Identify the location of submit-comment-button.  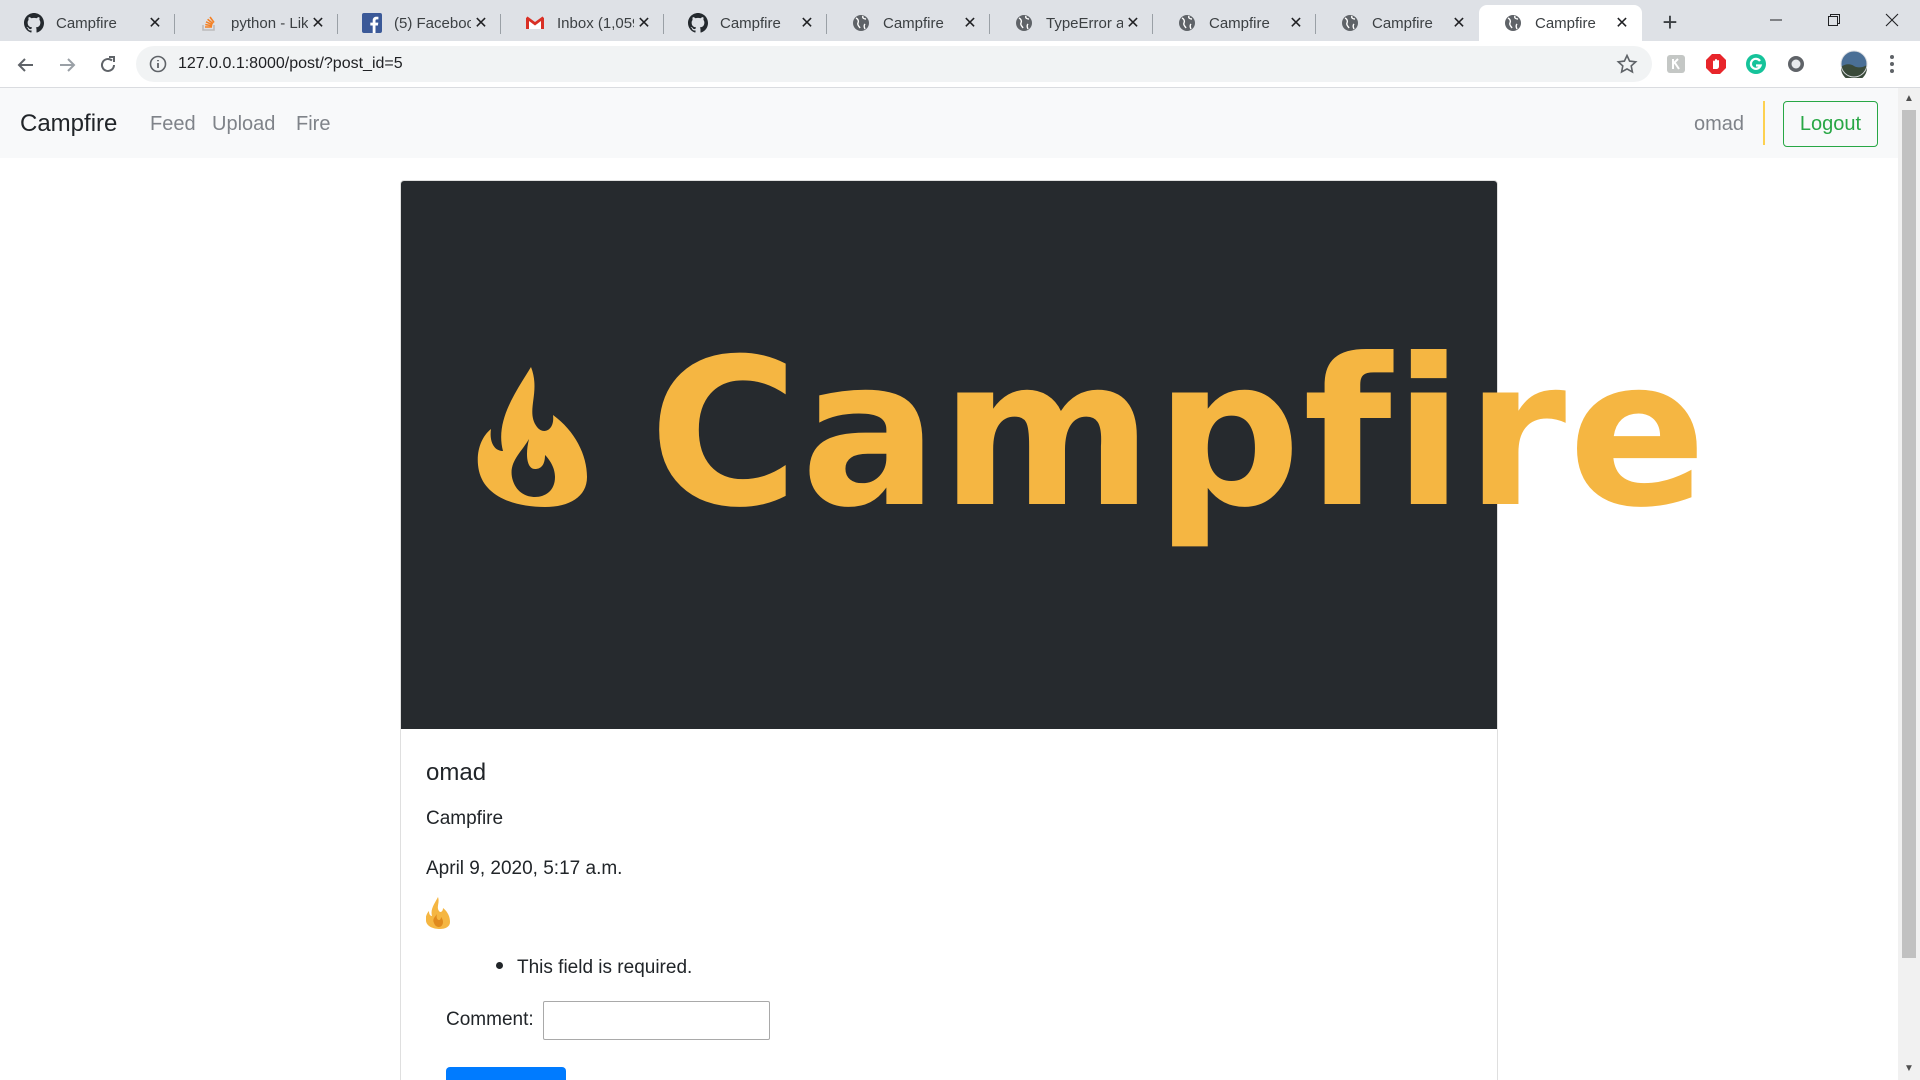
(506, 1073).